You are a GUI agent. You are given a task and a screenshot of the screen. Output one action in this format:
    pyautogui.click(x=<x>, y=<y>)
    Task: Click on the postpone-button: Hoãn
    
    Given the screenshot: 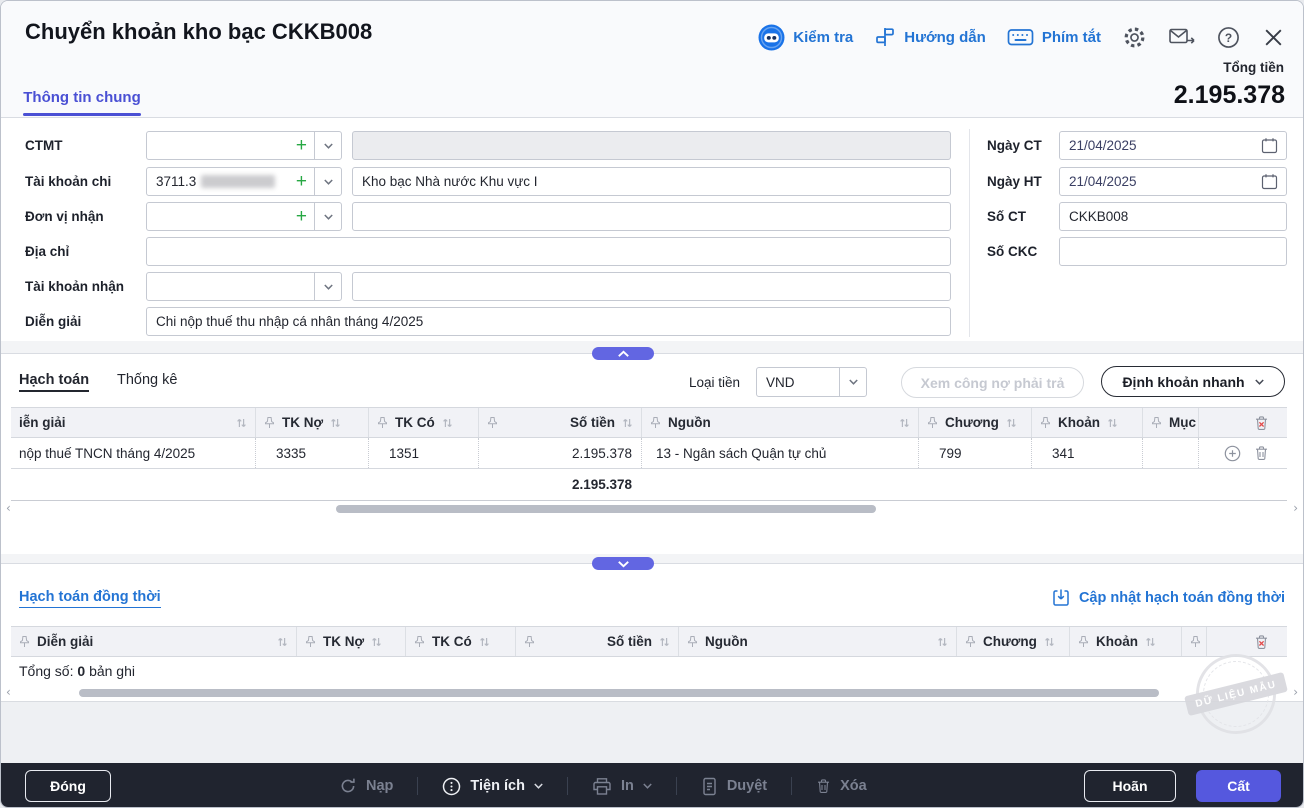 What is the action you would take?
    pyautogui.click(x=1130, y=786)
    